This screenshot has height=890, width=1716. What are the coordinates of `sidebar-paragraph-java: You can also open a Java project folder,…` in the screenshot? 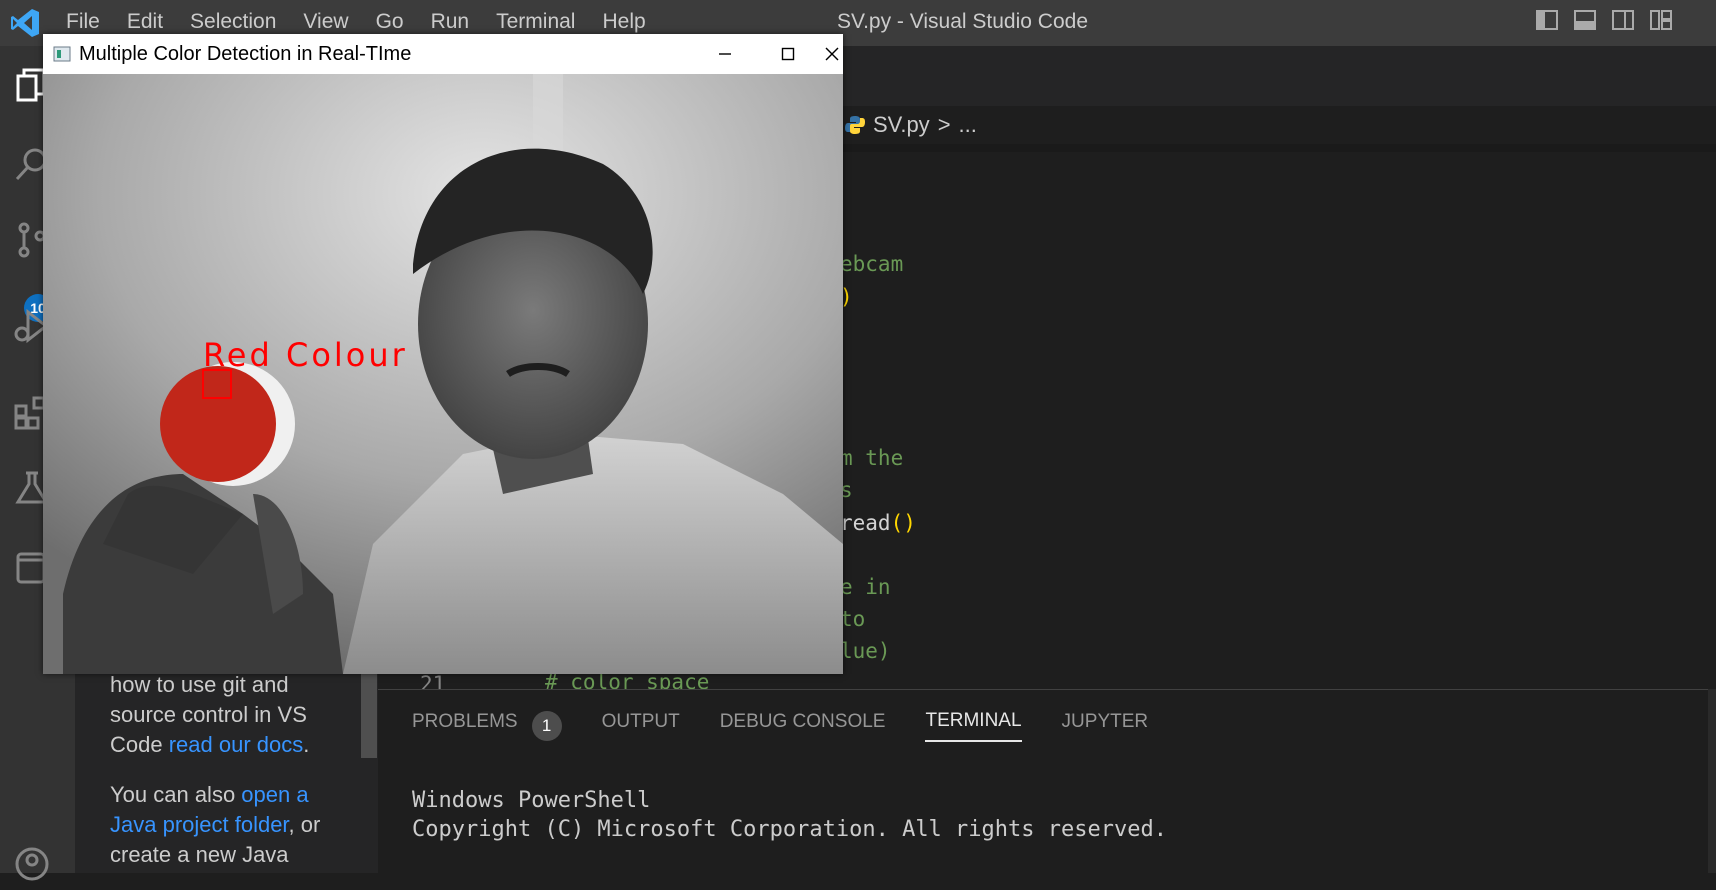 It's located at (220, 825).